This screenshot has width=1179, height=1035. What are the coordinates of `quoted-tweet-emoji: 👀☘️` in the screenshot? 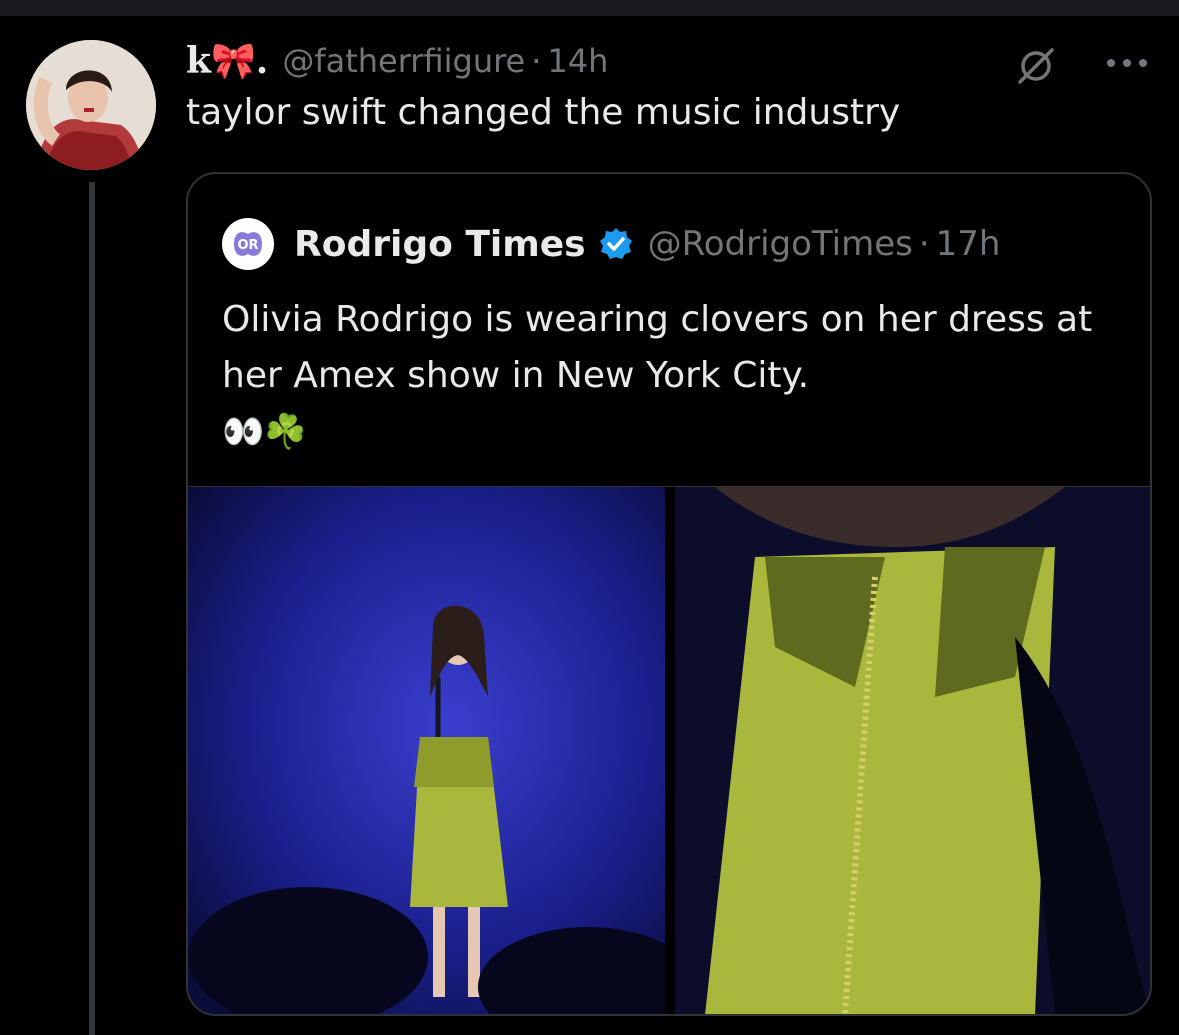 It's located at (264, 432).